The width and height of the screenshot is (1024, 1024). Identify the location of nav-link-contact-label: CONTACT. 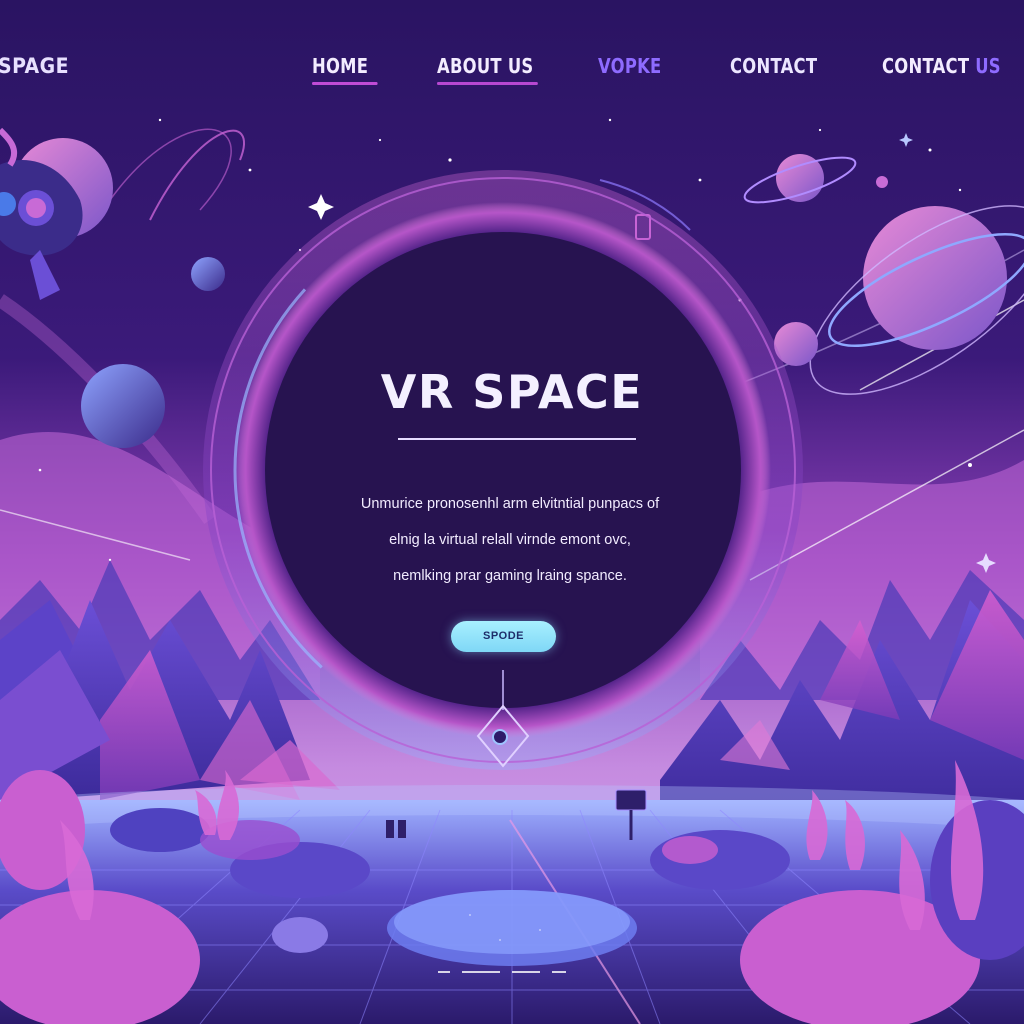
(774, 66).